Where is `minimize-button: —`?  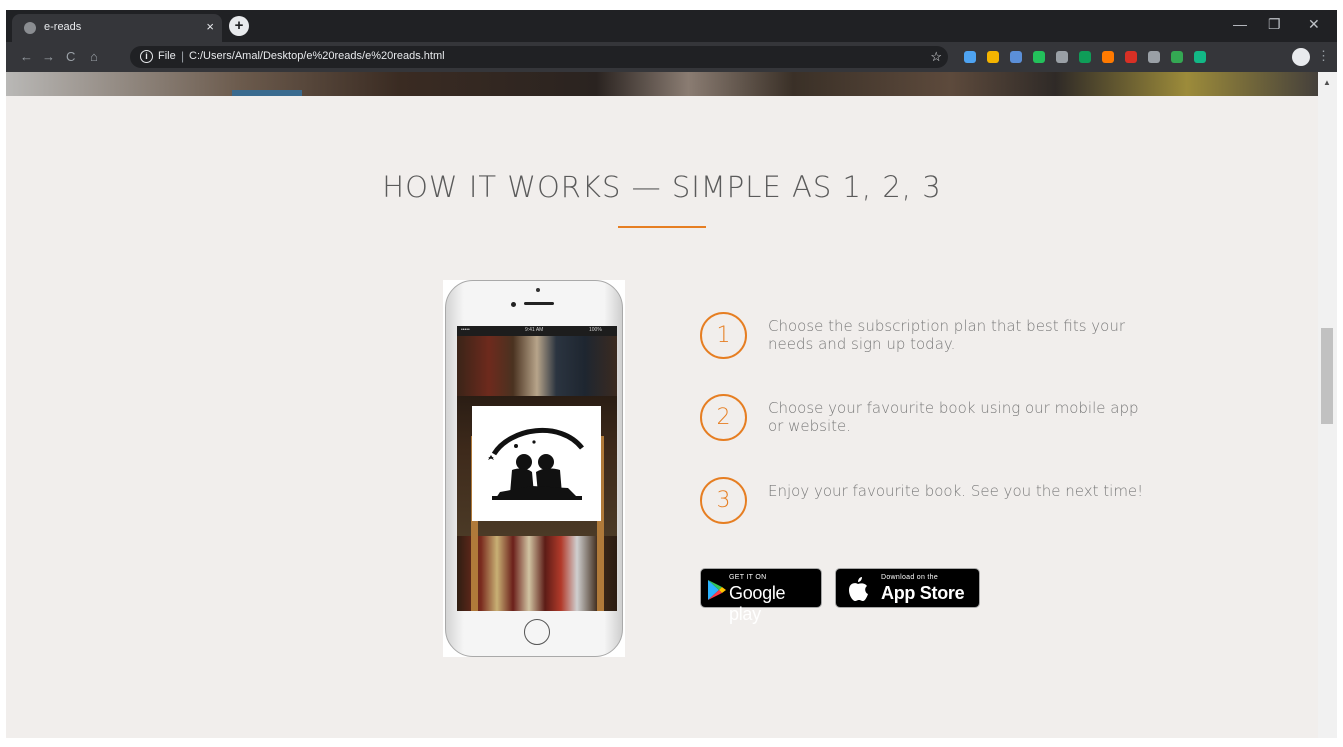
minimize-button: — is located at coordinates (1240, 24).